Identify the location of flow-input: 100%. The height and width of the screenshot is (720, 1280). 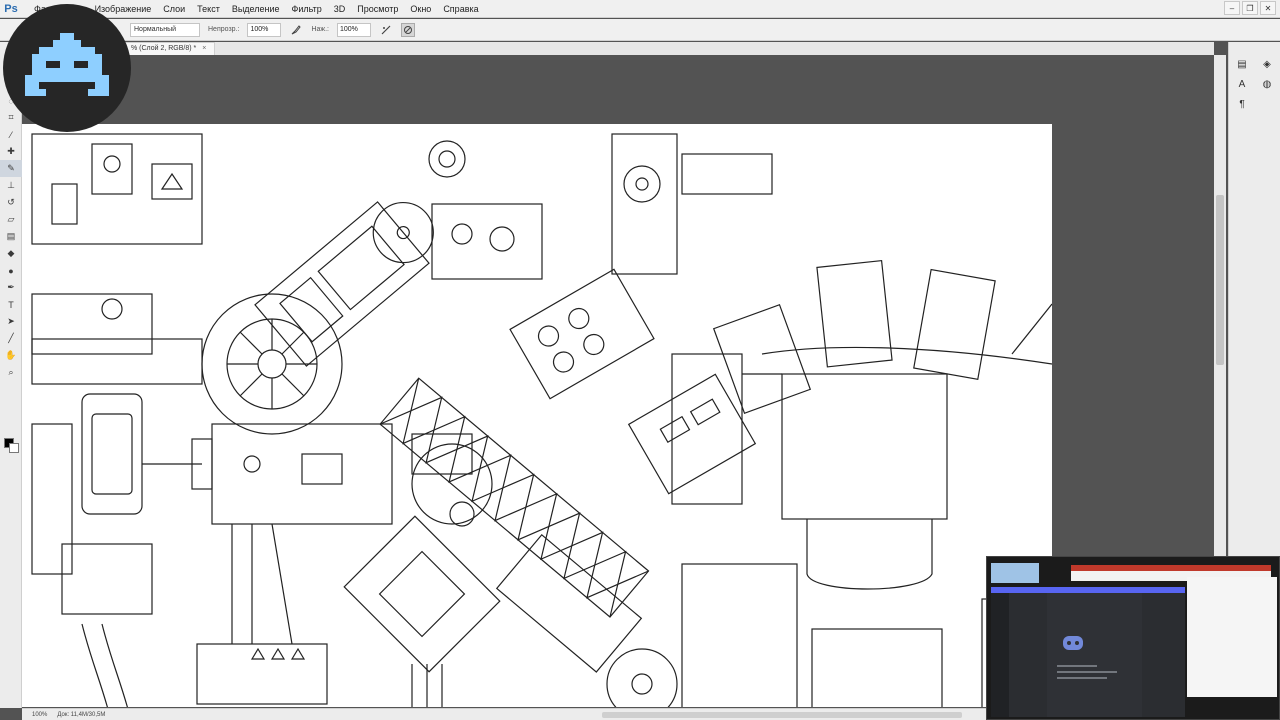
(353, 29).